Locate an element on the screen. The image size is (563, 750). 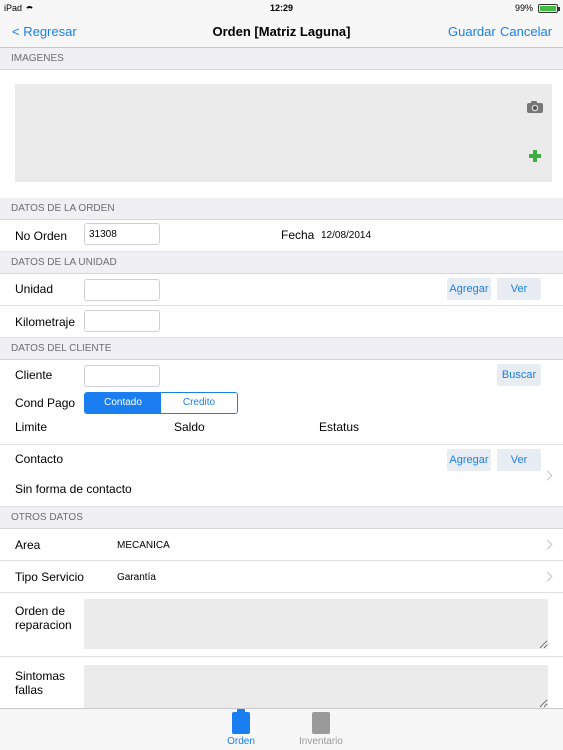
fecha-value: 12/08/2014 is located at coordinates (346, 235).